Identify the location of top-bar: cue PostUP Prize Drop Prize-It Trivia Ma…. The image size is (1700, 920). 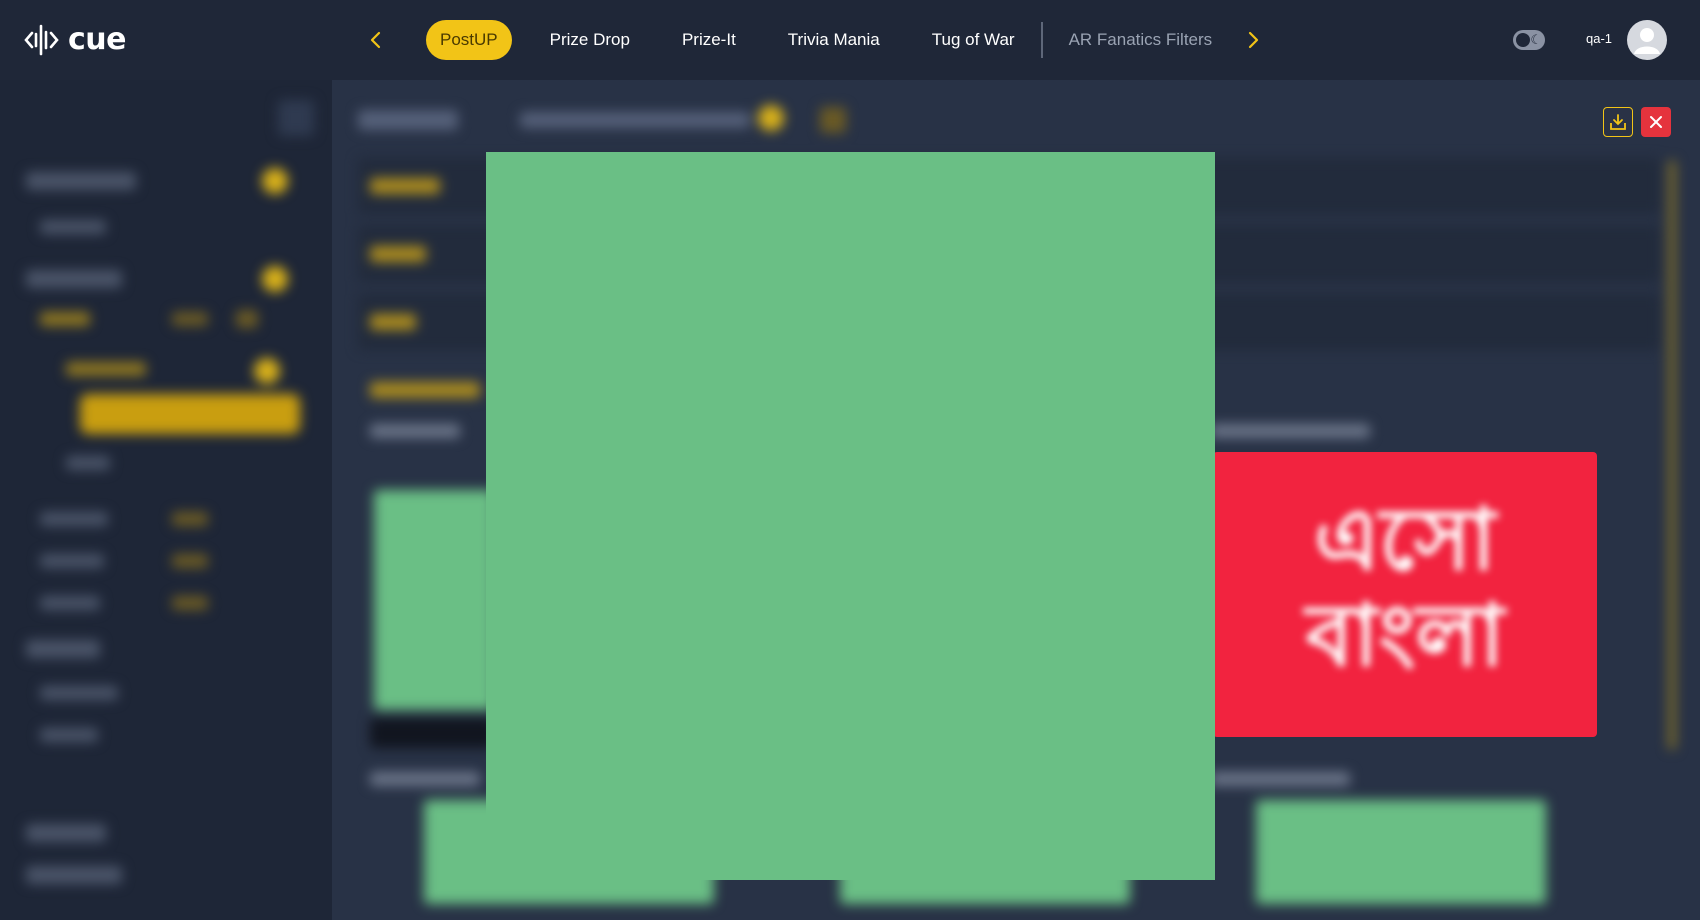
(850, 40).